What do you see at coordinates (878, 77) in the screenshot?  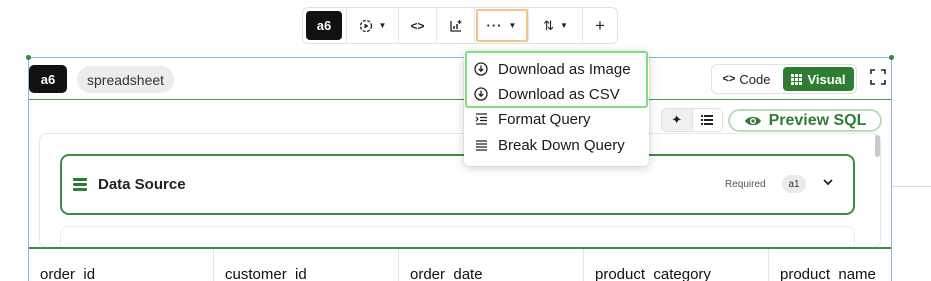 I see `expand-icon` at bounding box center [878, 77].